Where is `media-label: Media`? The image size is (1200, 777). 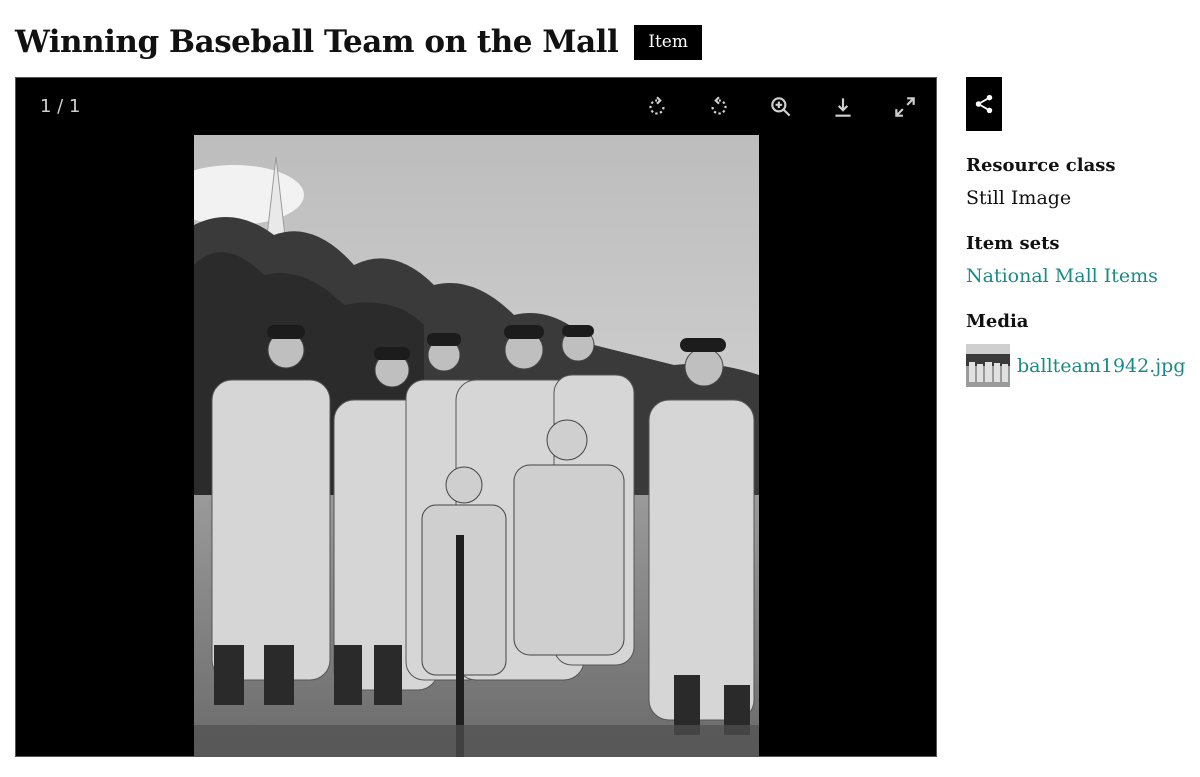
media-label: Media is located at coordinates (997, 321).